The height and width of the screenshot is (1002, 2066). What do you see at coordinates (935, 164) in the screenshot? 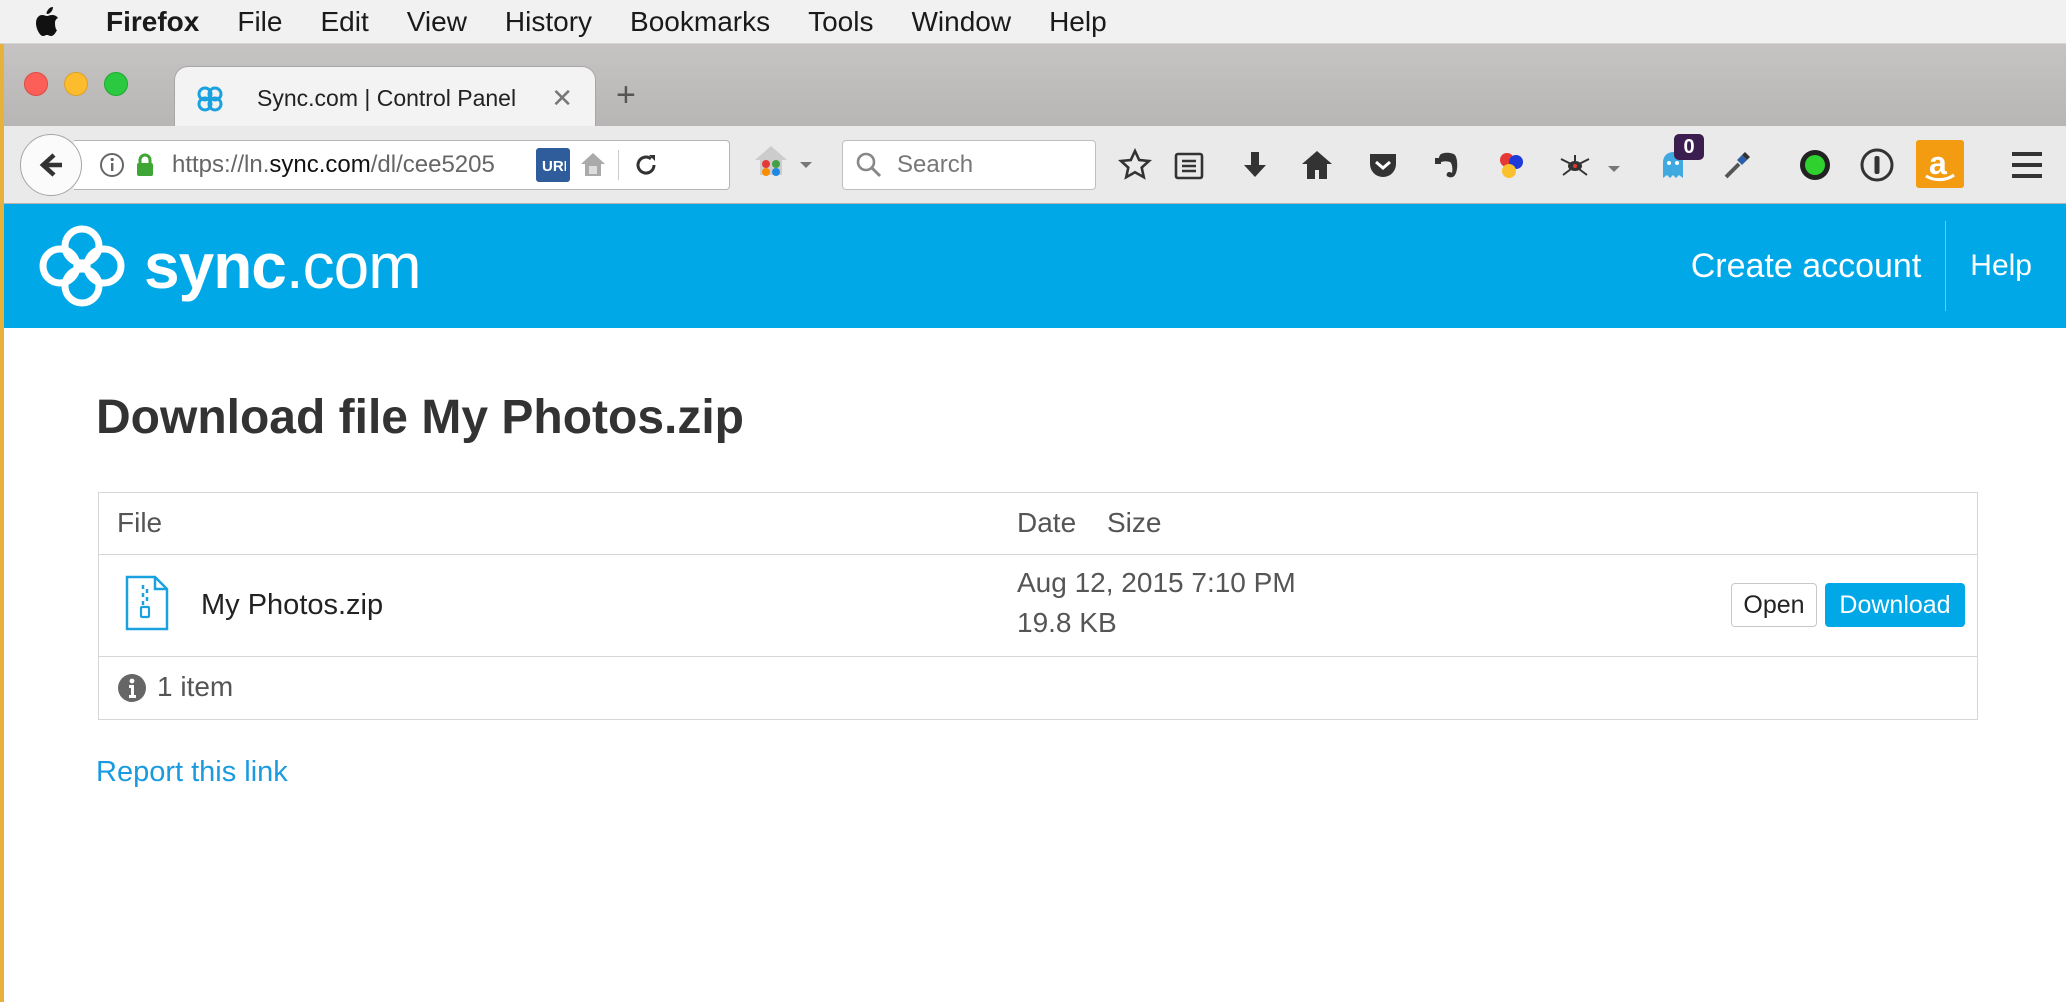
I see `search-placeholder: Search` at bounding box center [935, 164].